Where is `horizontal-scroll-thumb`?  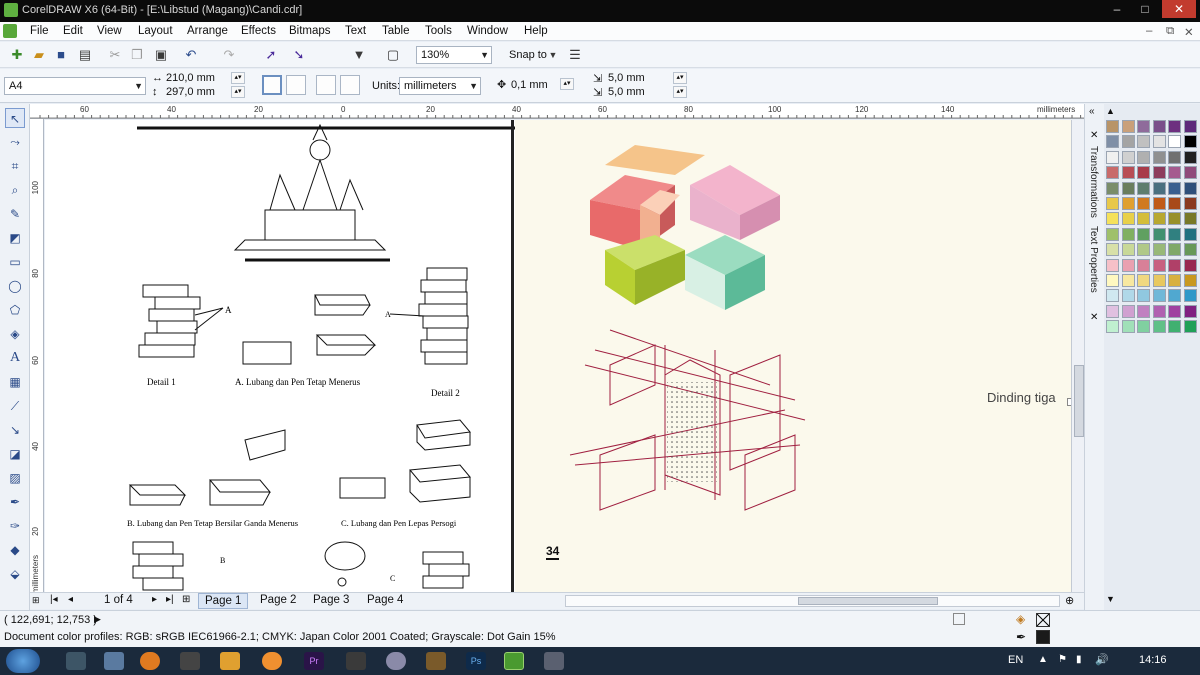 horizontal-scroll-thumb is located at coordinates (868, 601).